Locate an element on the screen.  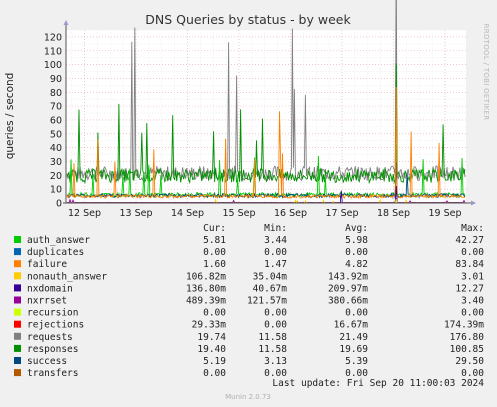
legend-swatch-responses is located at coordinates (17, 348).